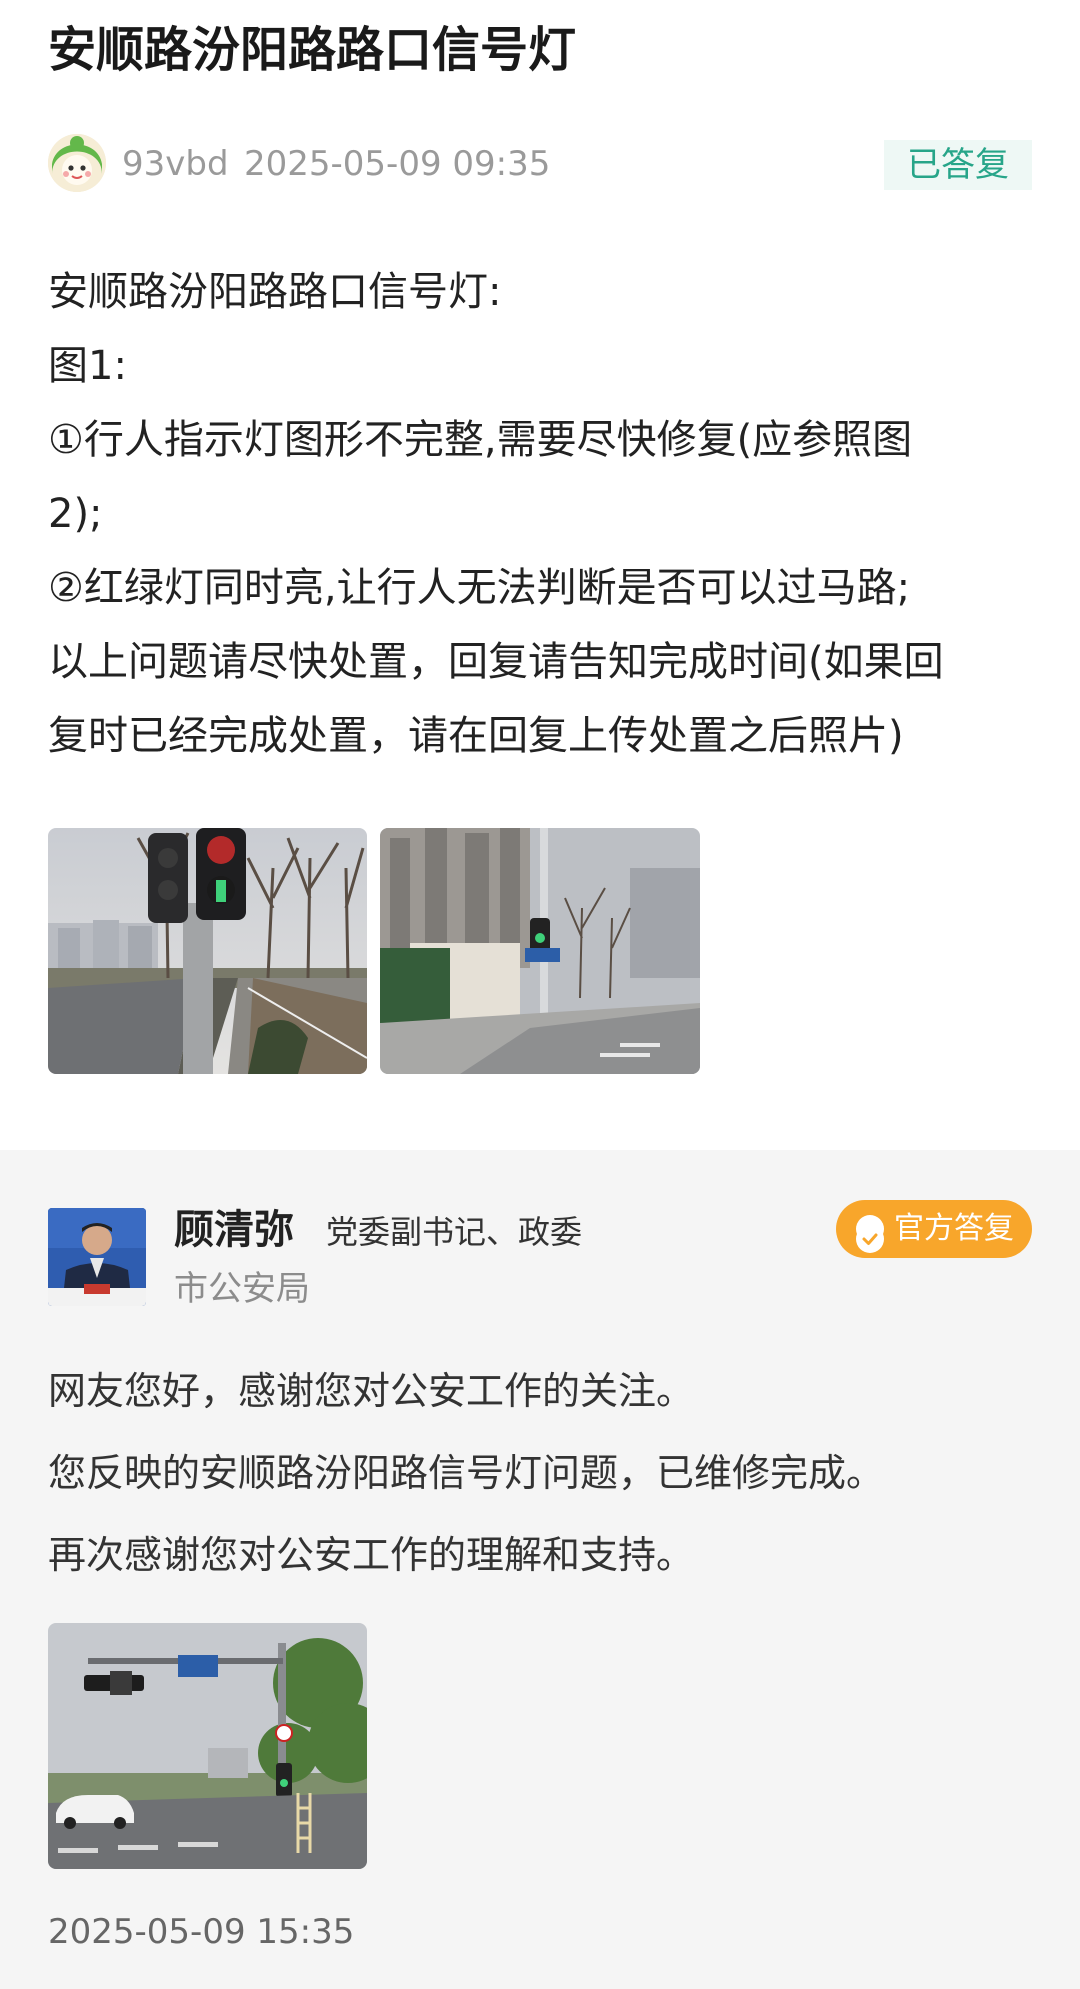 Image resolution: width=1080 pixels, height=1989 pixels. I want to click on reply-line: 您反映的安顺路汾阳路信号灯问题，已维修完成。, so click(466, 1473).